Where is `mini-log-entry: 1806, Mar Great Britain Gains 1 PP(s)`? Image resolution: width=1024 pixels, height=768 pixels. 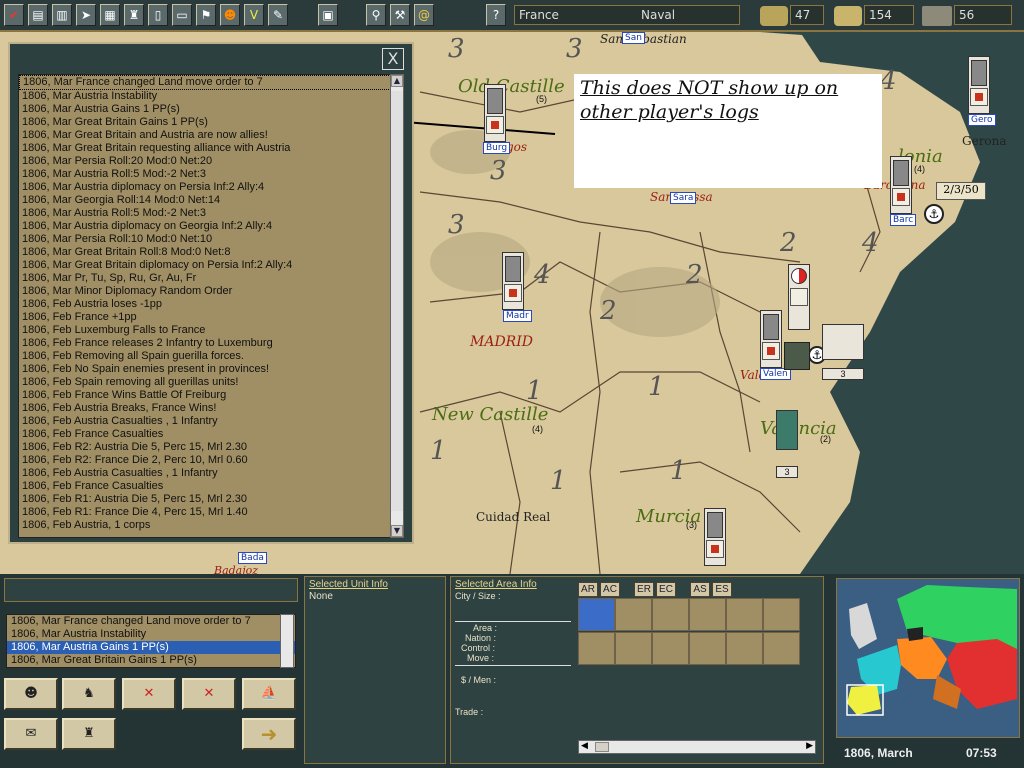 mini-log-entry: 1806, Mar Great Britain Gains 1 PP(s) is located at coordinates (151, 660).